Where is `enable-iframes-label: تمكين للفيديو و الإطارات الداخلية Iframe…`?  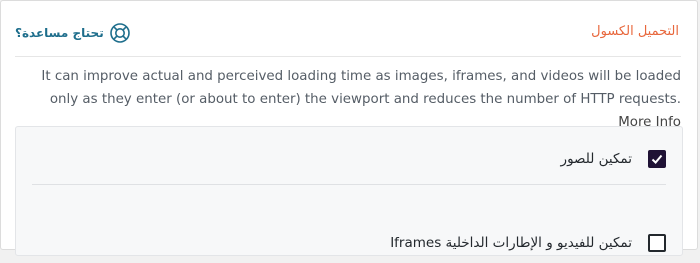
enable-iframes-label: تمكين للفيديو و الإطارات الداخلية Iframe… is located at coordinates (511, 243).